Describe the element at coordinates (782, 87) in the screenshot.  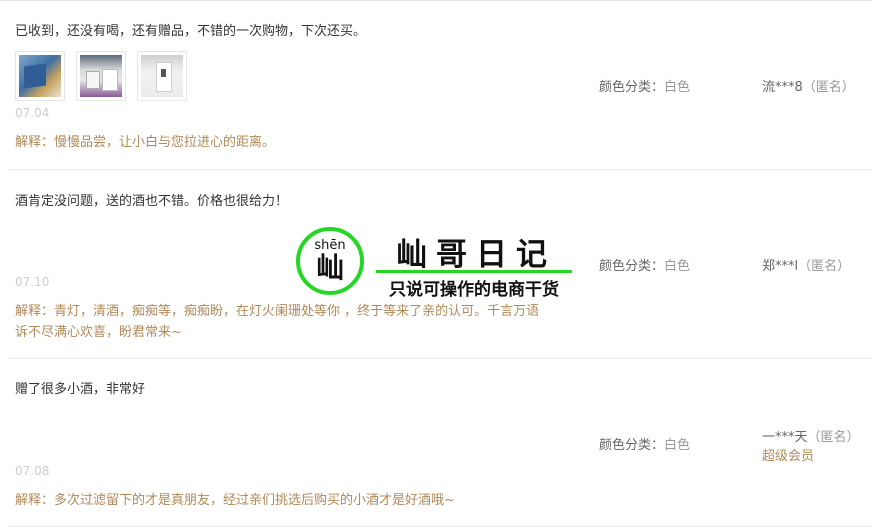
I see `reviewer-name: 流***8` at that location.